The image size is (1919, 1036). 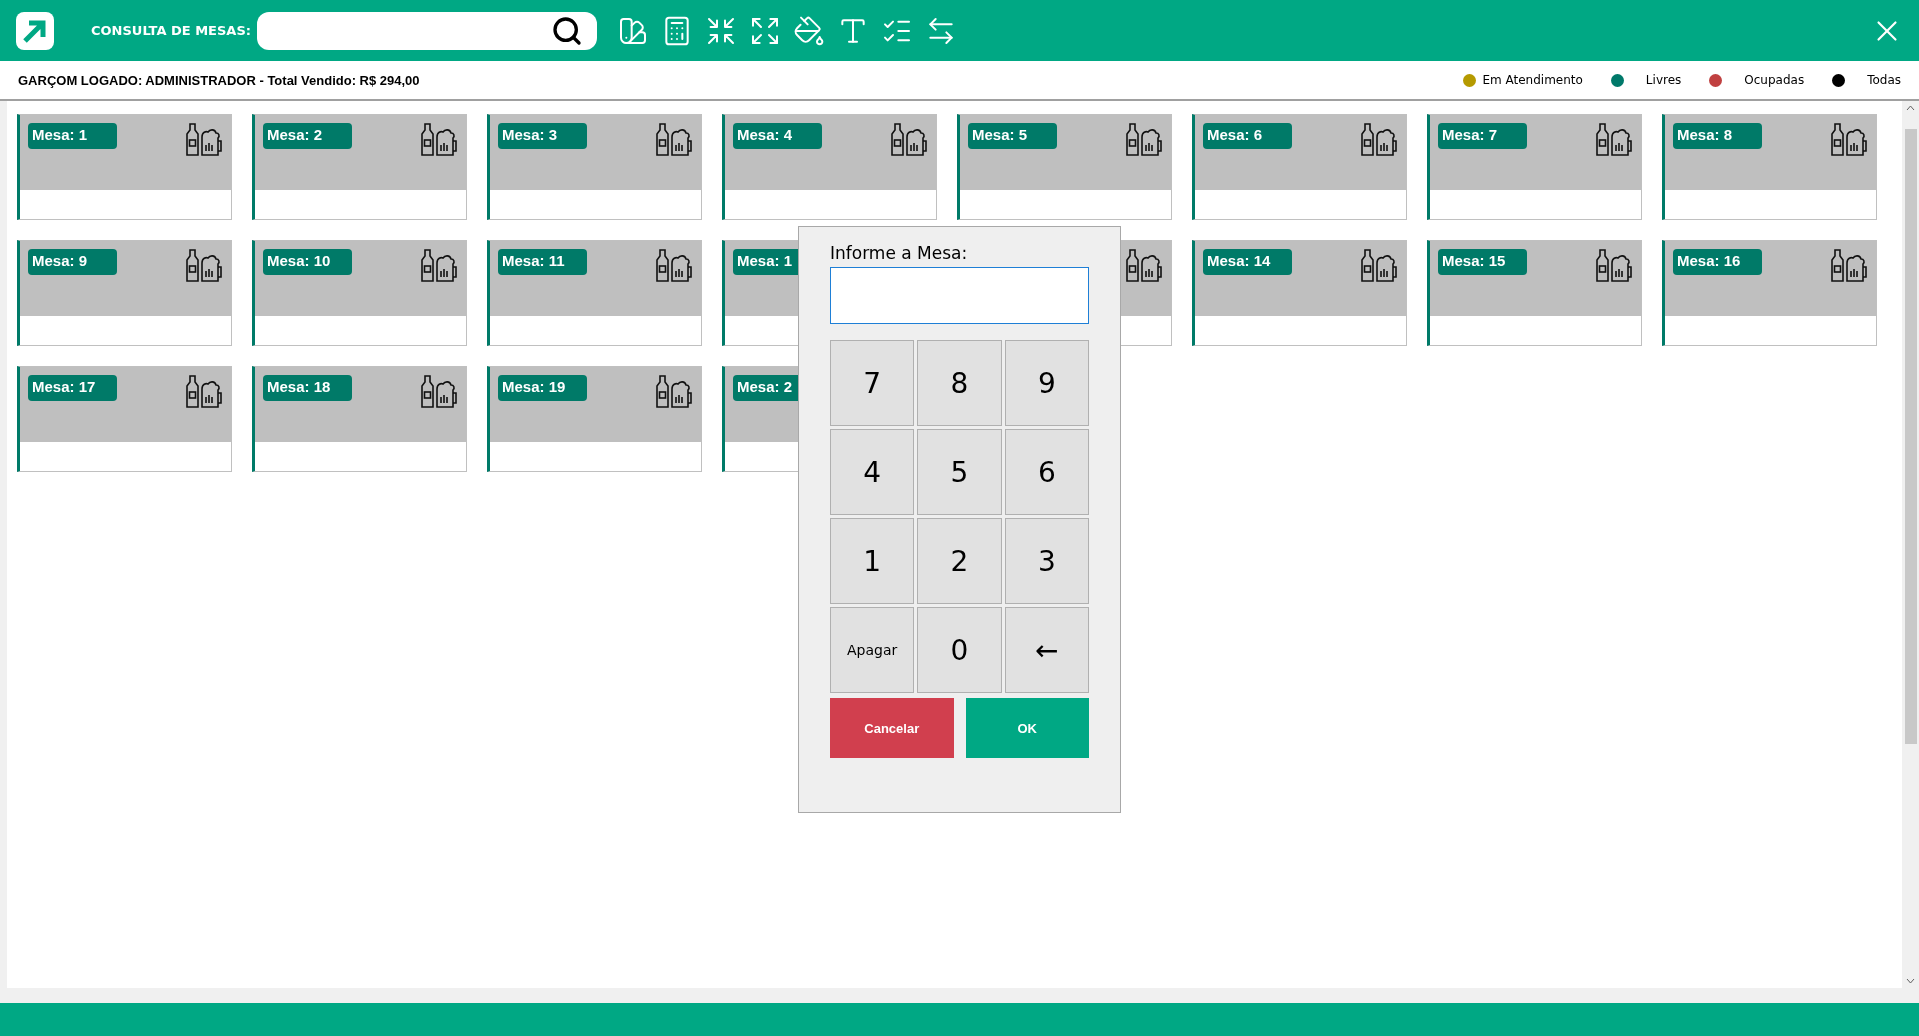 I want to click on table-label: Mesa: 6, so click(x=1247, y=136).